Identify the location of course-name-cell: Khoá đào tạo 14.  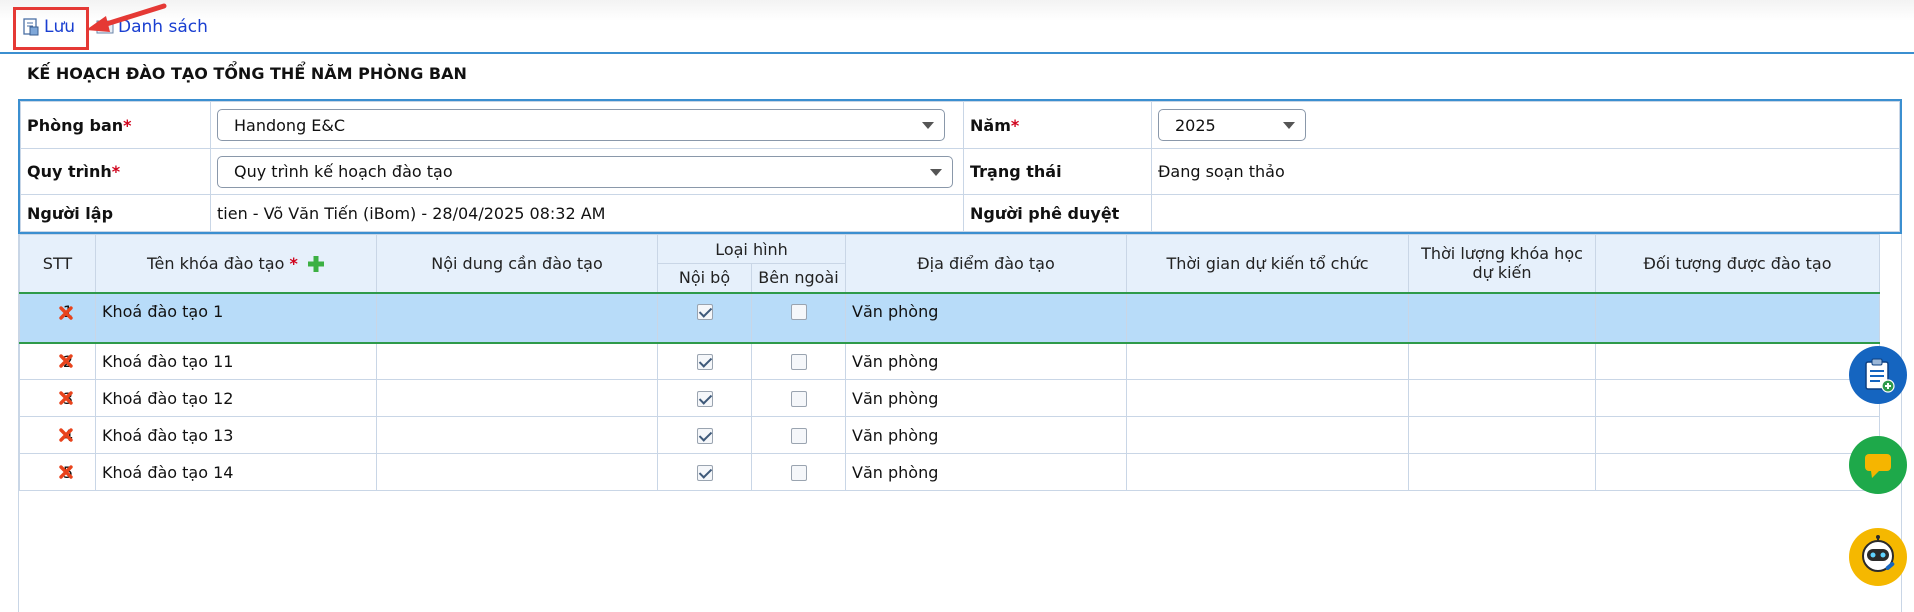
(167, 472).